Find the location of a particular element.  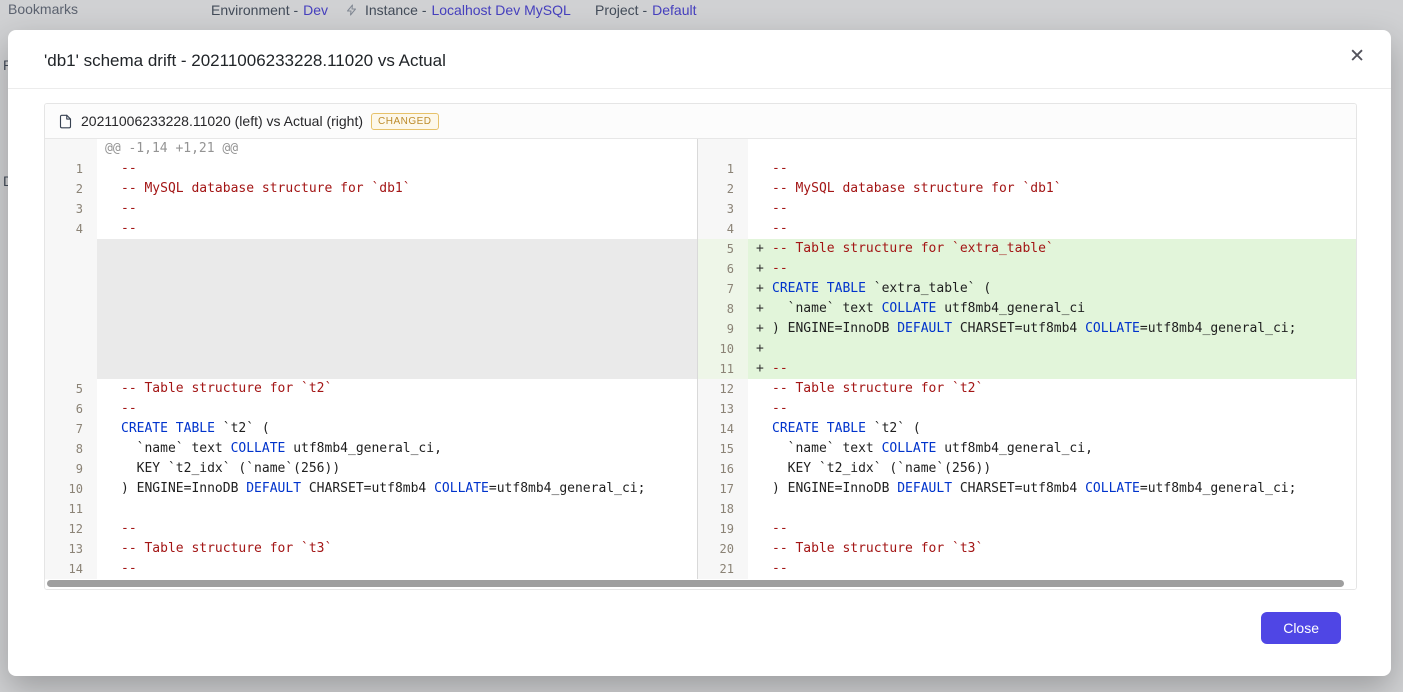

code-line: KEY `t2_idx` (`name`(256)) is located at coordinates (231, 468).